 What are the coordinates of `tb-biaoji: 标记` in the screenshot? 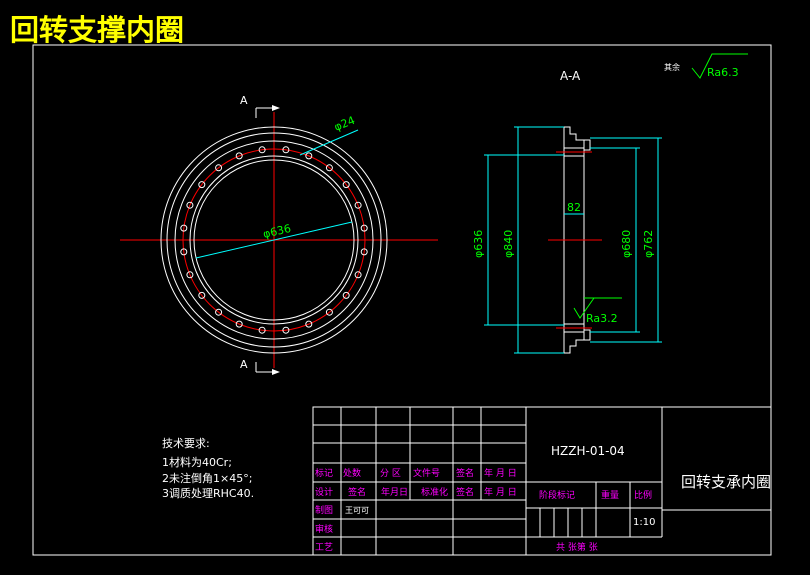 It's located at (324, 473).